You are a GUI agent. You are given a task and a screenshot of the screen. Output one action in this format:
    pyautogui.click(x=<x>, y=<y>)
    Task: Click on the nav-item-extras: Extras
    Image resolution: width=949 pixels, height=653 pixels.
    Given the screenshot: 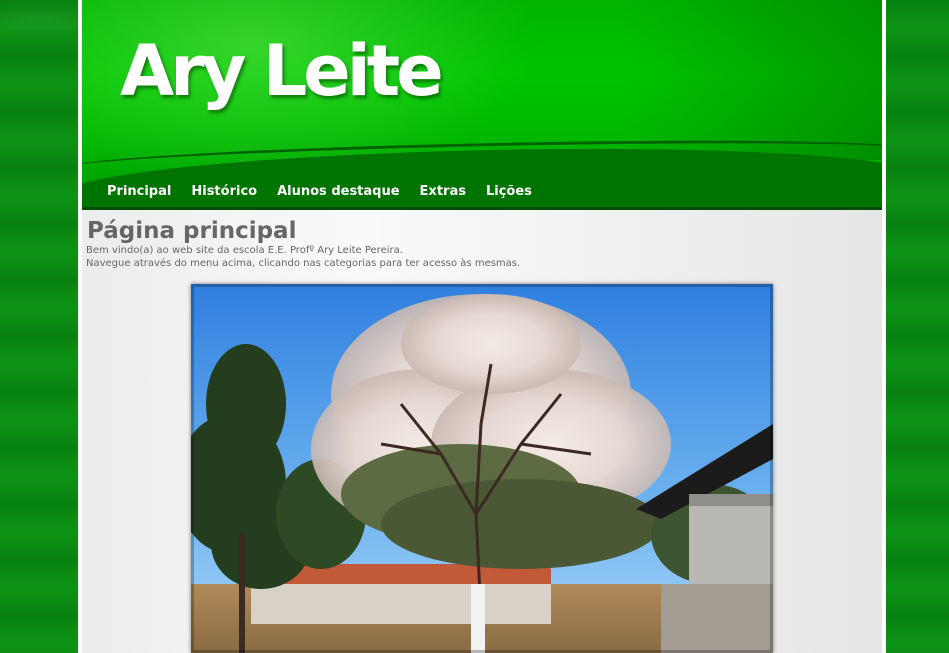 What is the action you would take?
    pyautogui.click(x=443, y=191)
    